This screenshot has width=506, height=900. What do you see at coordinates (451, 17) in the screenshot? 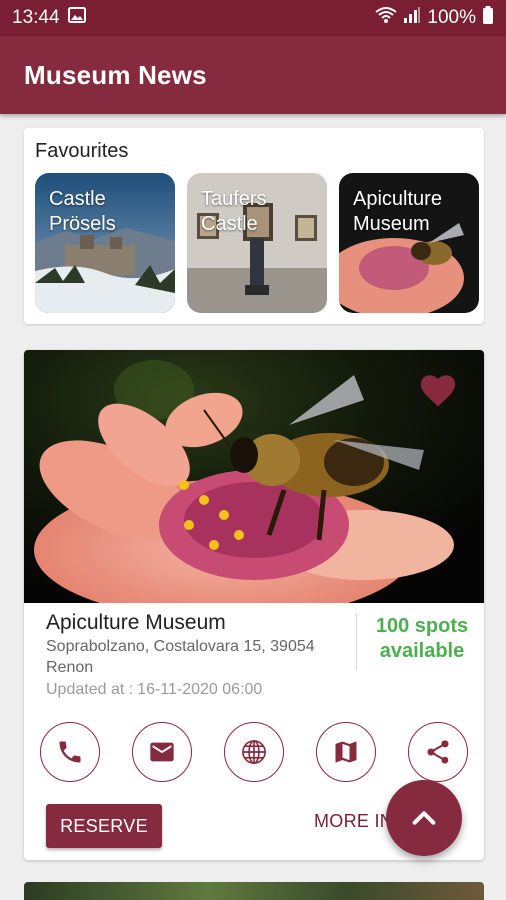
I see `battery-percent: 100%` at bounding box center [451, 17].